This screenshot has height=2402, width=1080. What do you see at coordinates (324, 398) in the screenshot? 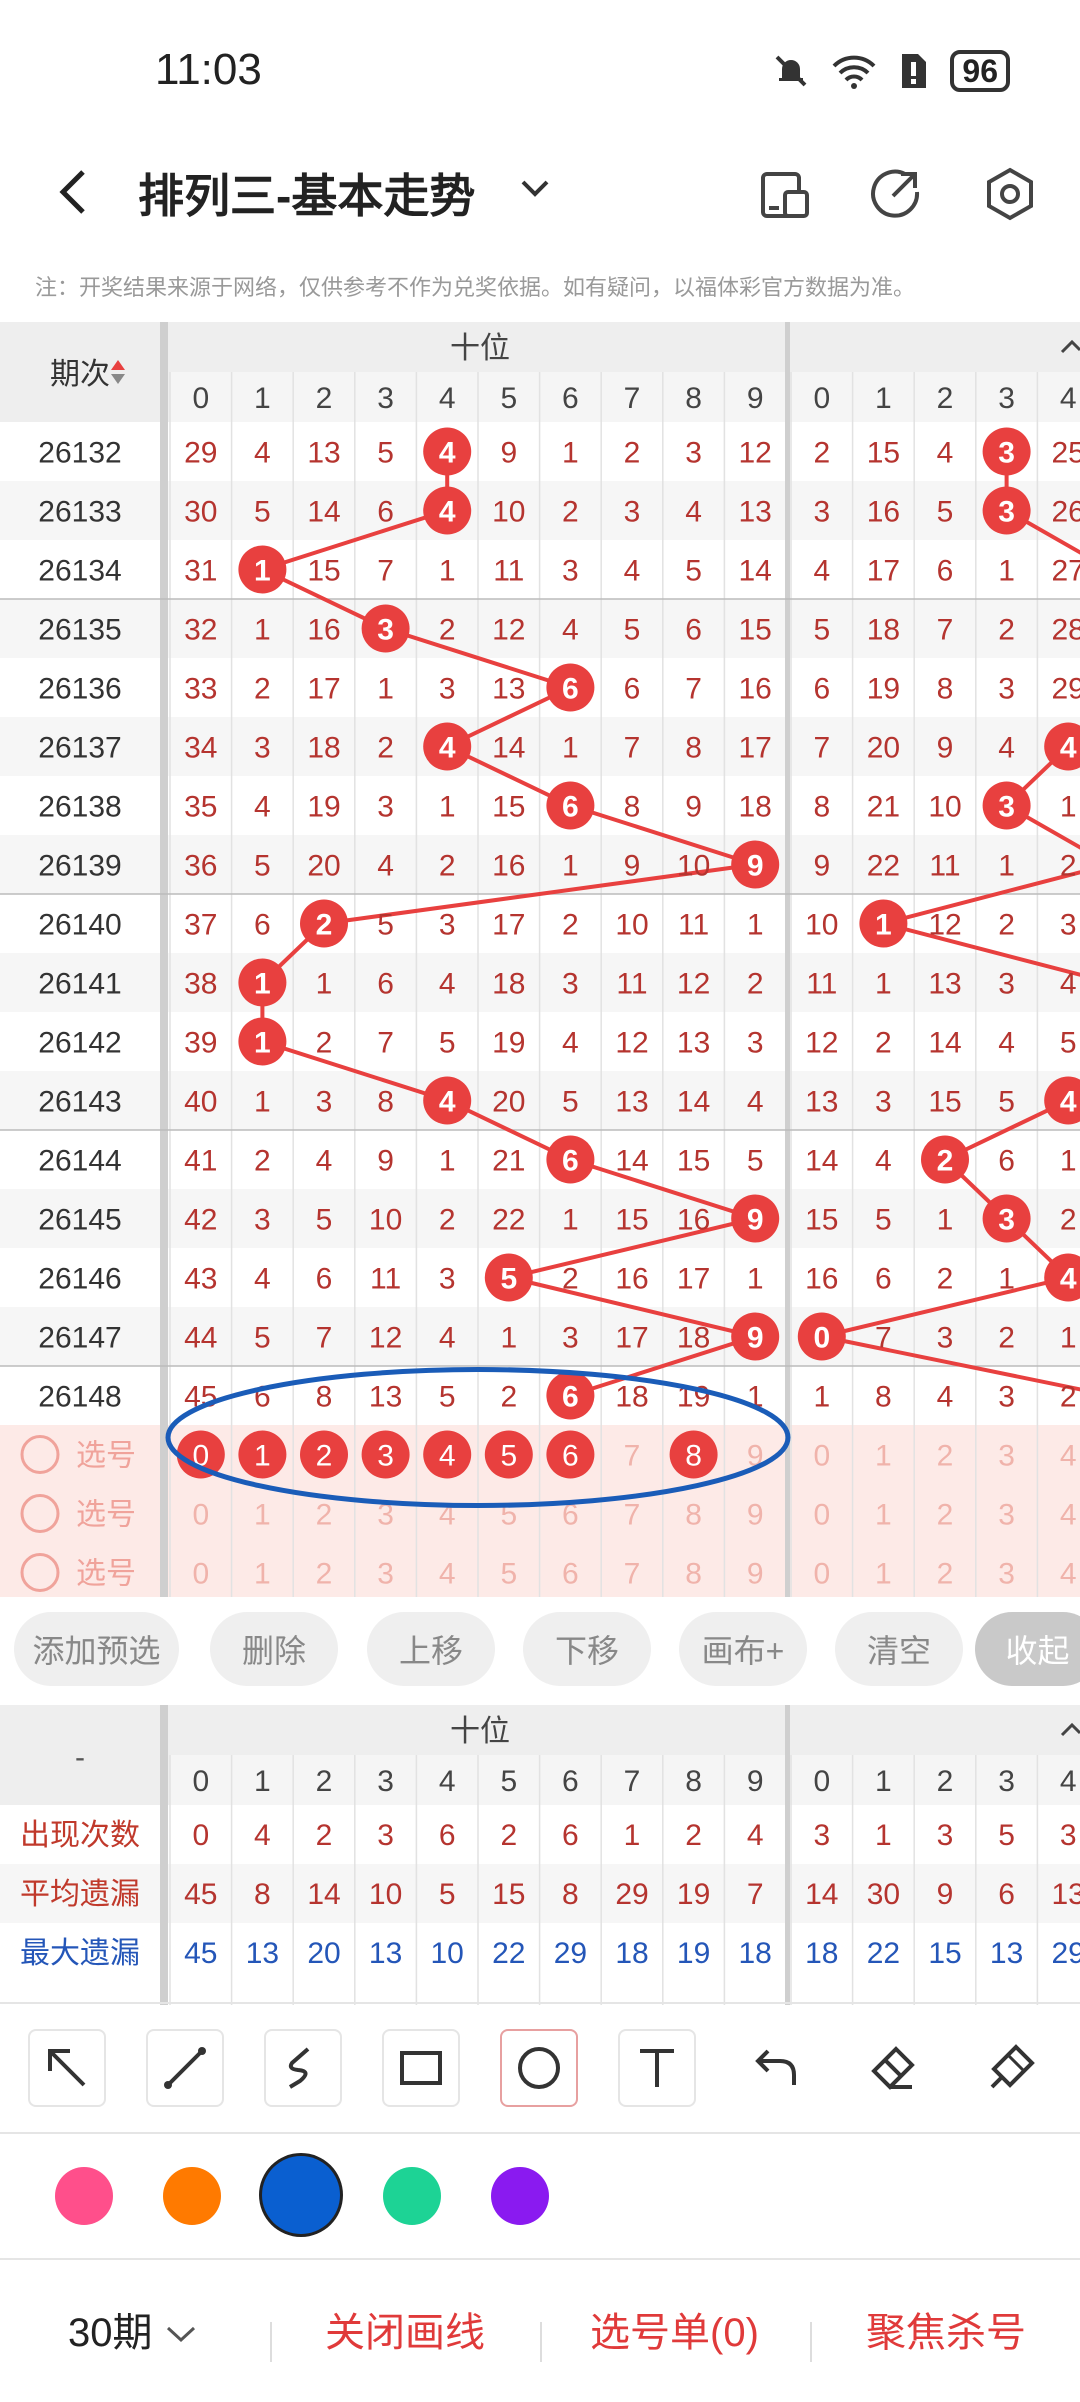
I see `digit-header-2: 2` at bounding box center [324, 398].